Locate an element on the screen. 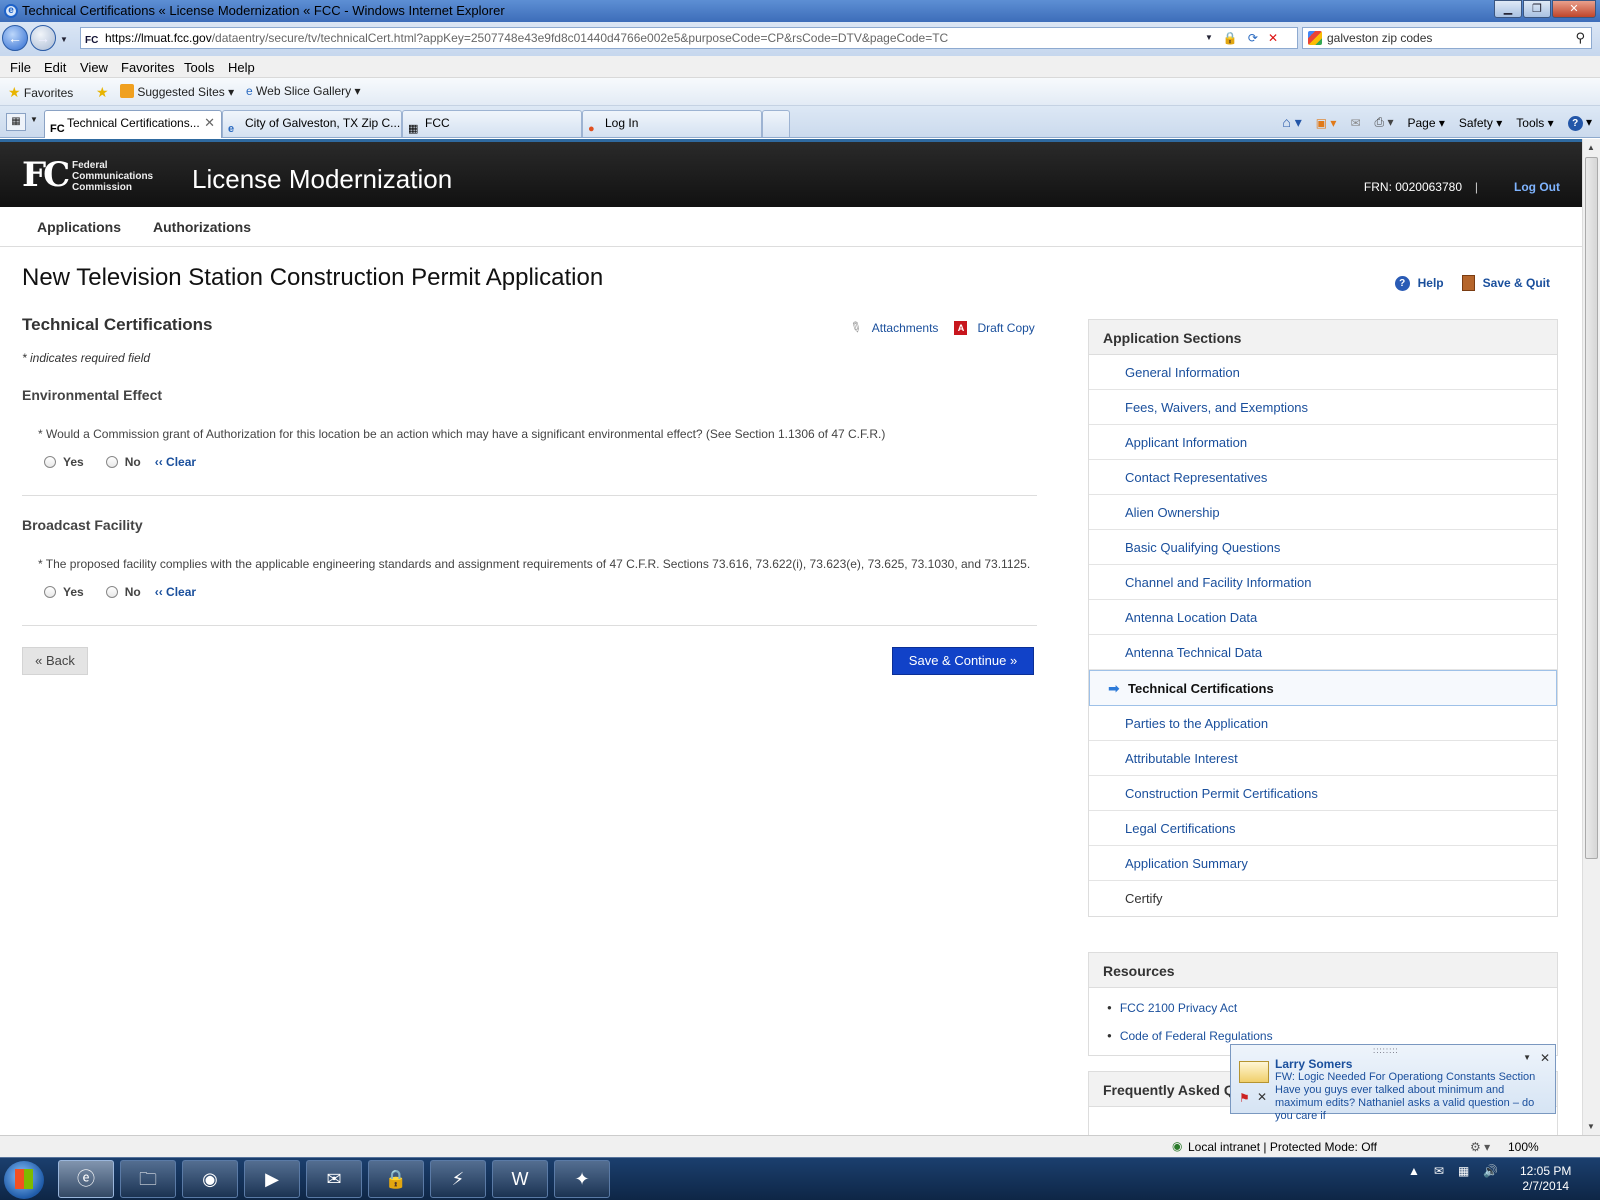 This screenshot has width=1600, height=1200. add-favorites-icon: ★ is located at coordinates (102, 92).